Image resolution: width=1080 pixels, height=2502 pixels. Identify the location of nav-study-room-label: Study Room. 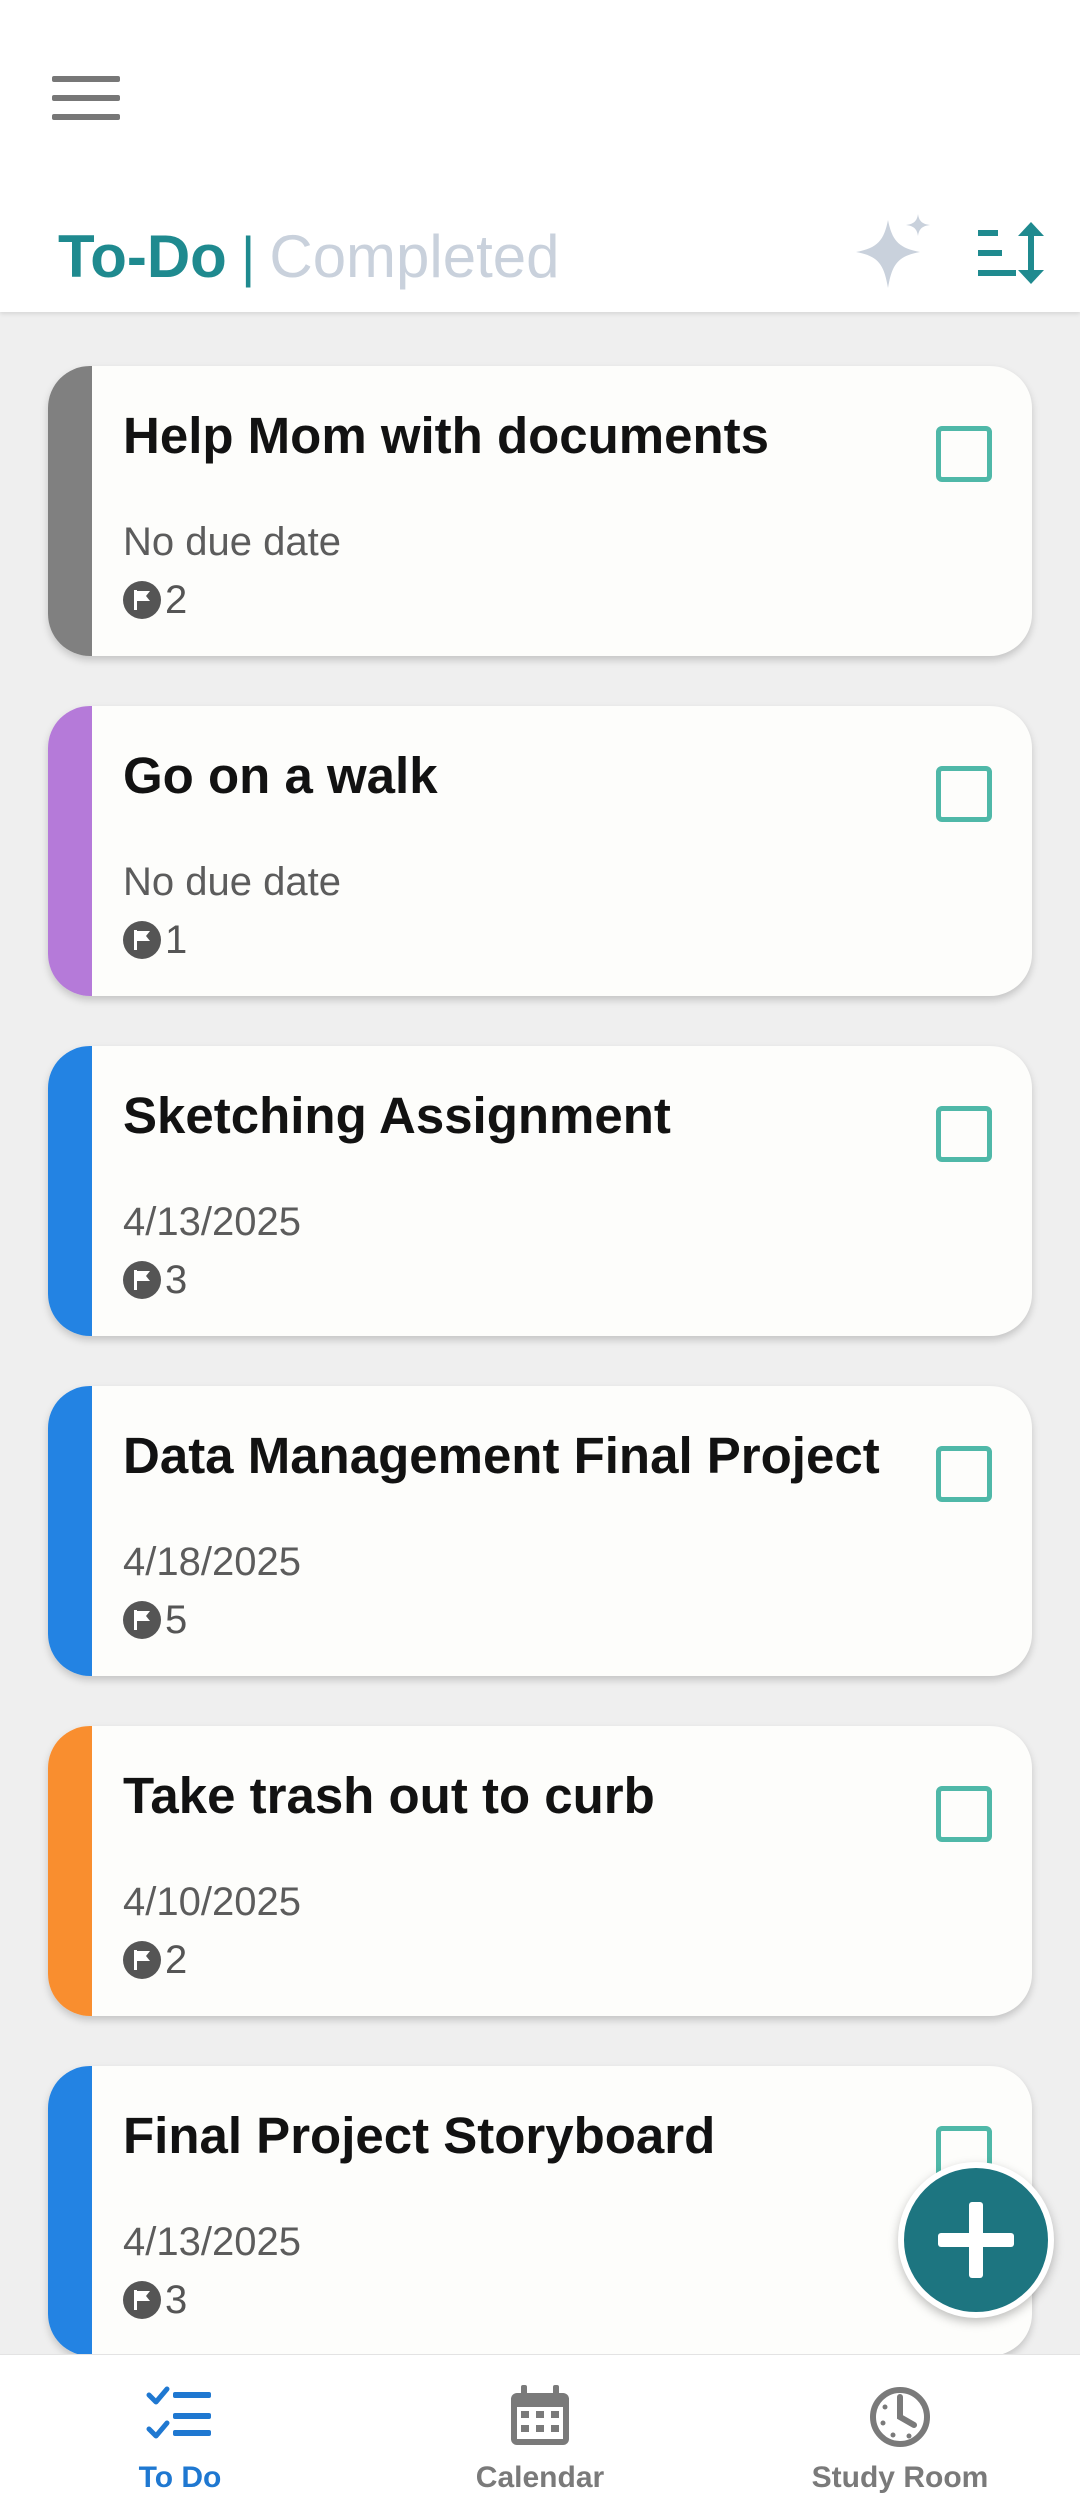
(900, 2477).